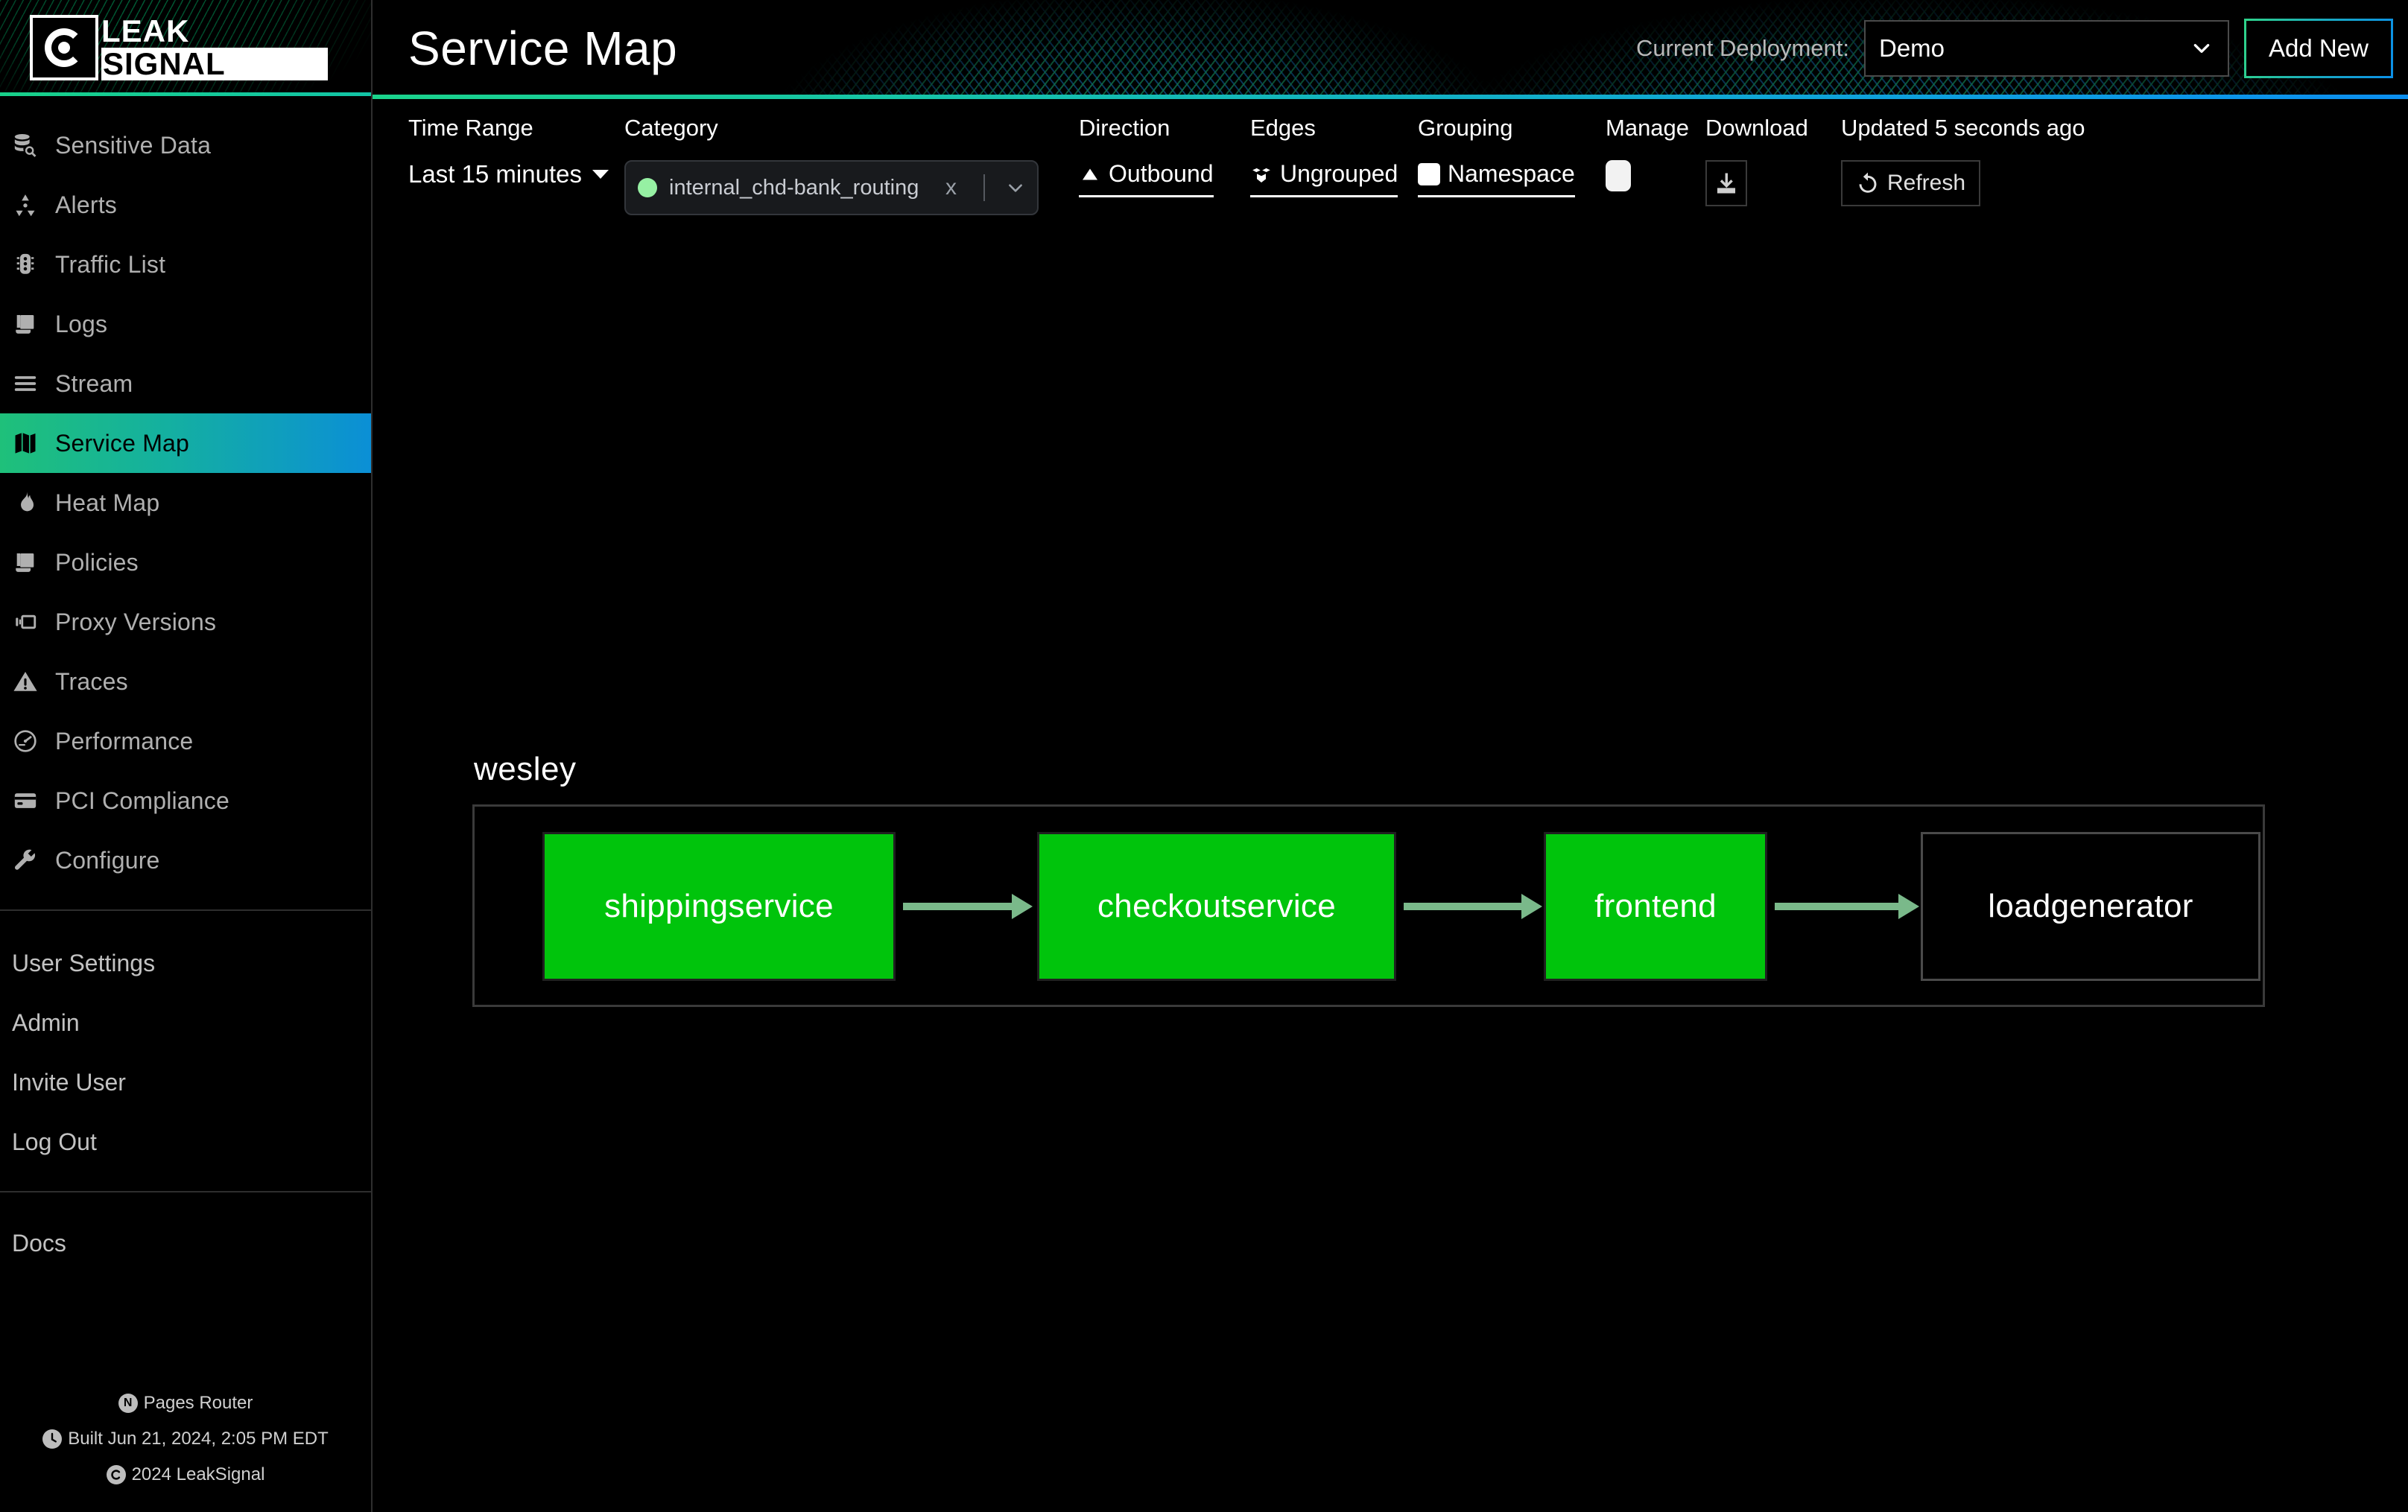 The height and width of the screenshot is (1512, 2408). I want to click on sidebar-item-label: Service Map, so click(122, 443).